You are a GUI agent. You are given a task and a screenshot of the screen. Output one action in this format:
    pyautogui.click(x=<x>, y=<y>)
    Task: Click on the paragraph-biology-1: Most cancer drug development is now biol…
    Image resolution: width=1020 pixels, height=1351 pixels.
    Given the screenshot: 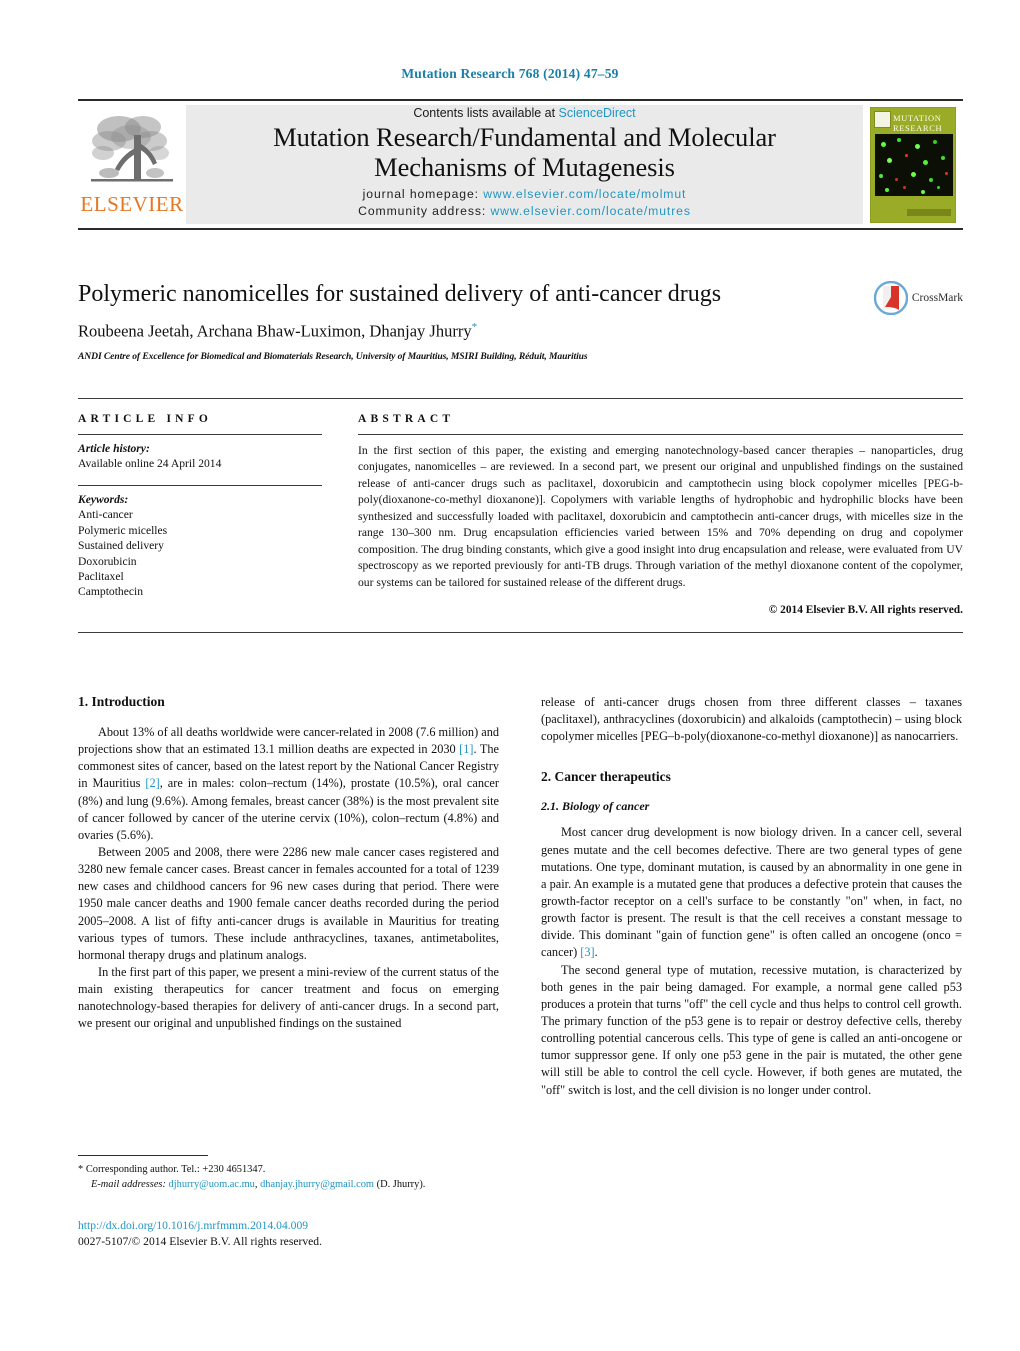 What is the action you would take?
    pyautogui.click(x=751, y=892)
    